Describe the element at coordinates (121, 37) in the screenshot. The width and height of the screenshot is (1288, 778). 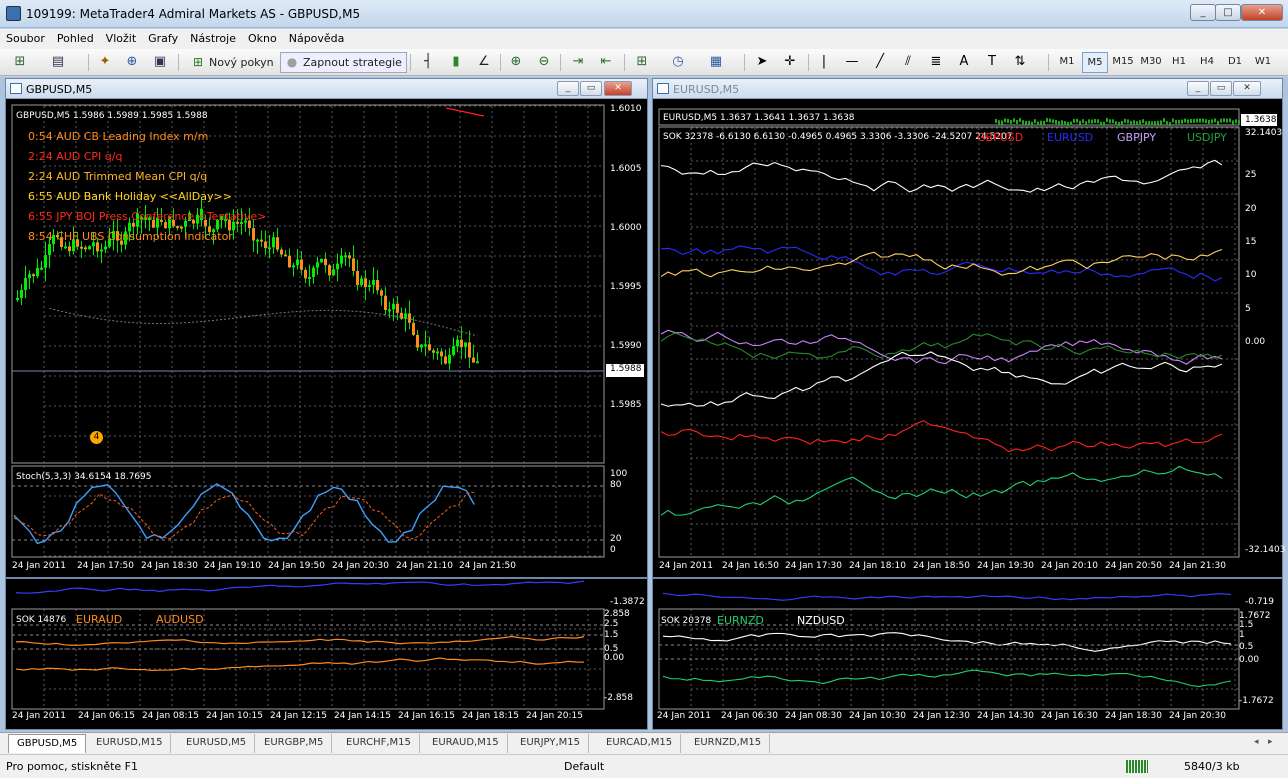
I see `menu-insert: Vložit` at that location.